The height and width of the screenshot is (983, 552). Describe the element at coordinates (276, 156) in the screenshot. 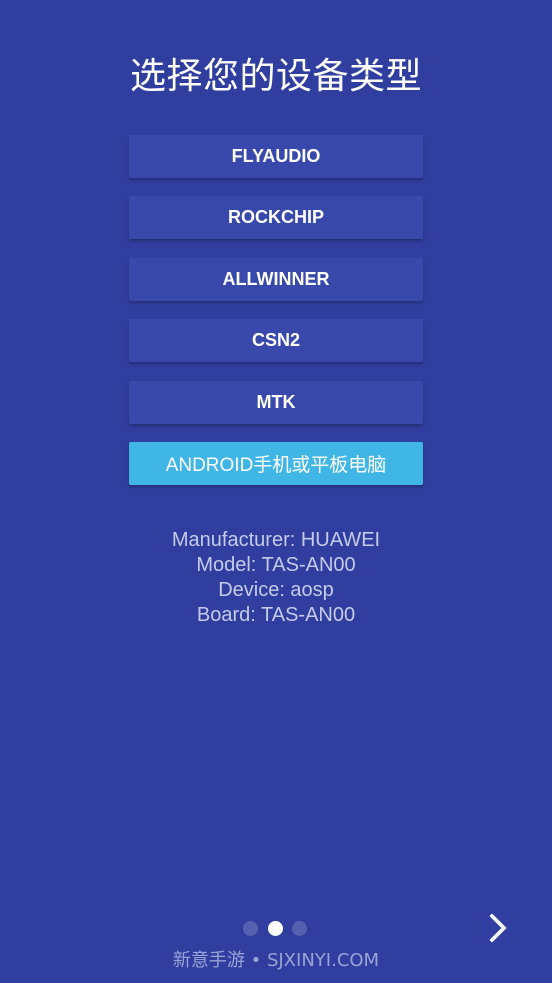

I see `device-button-flyaudio: FLYAUDIO` at that location.